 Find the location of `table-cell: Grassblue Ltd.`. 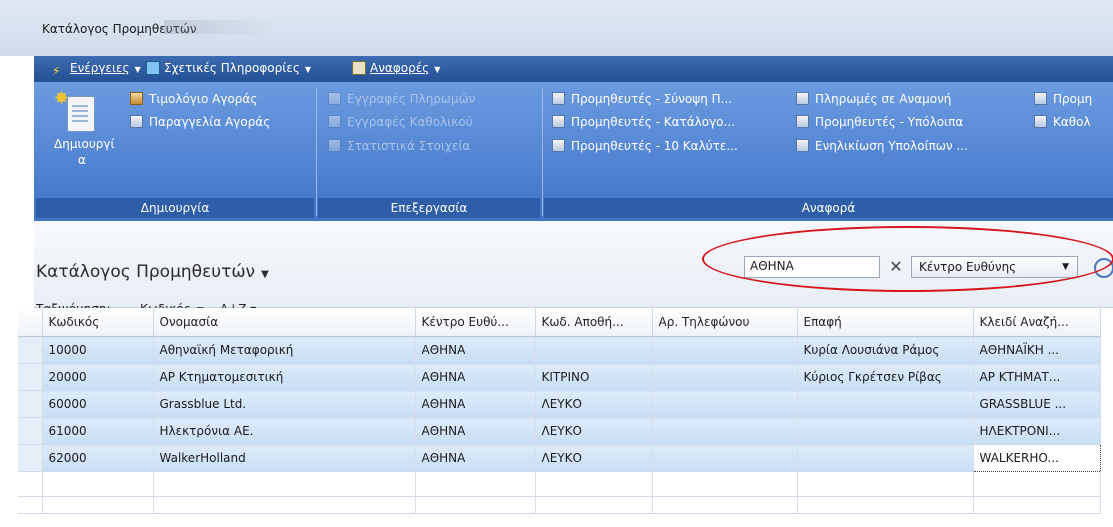

table-cell: Grassblue Ltd. is located at coordinates (284, 404).